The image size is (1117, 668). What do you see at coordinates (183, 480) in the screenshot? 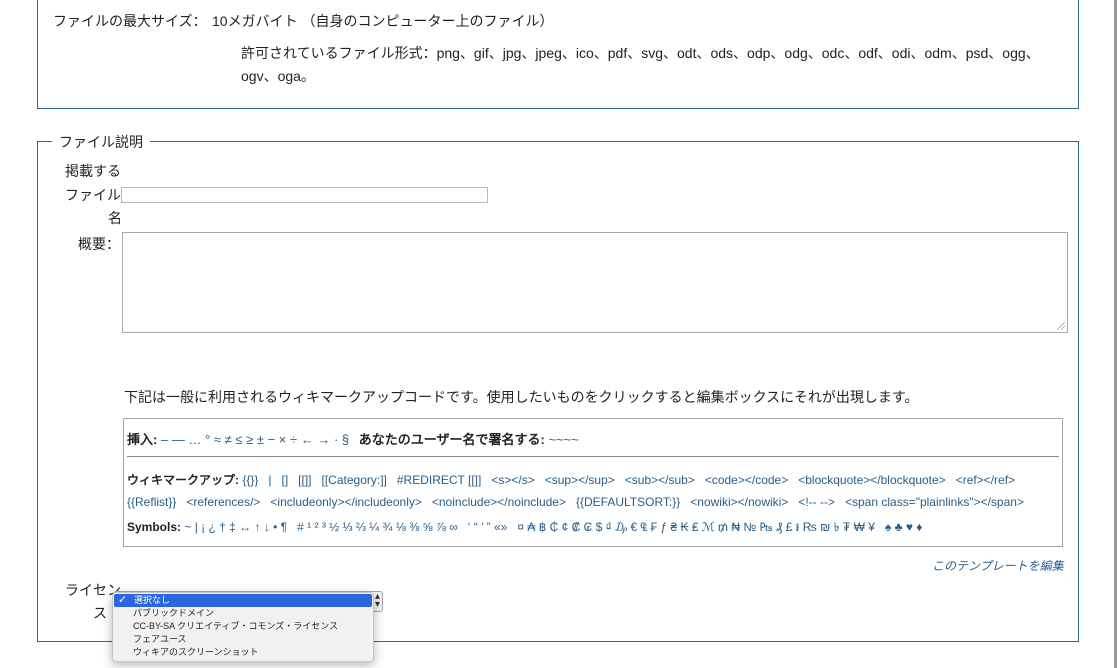
I see `wikimarkup-label: ウィキマークアップ:` at bounding box center [183, 480].